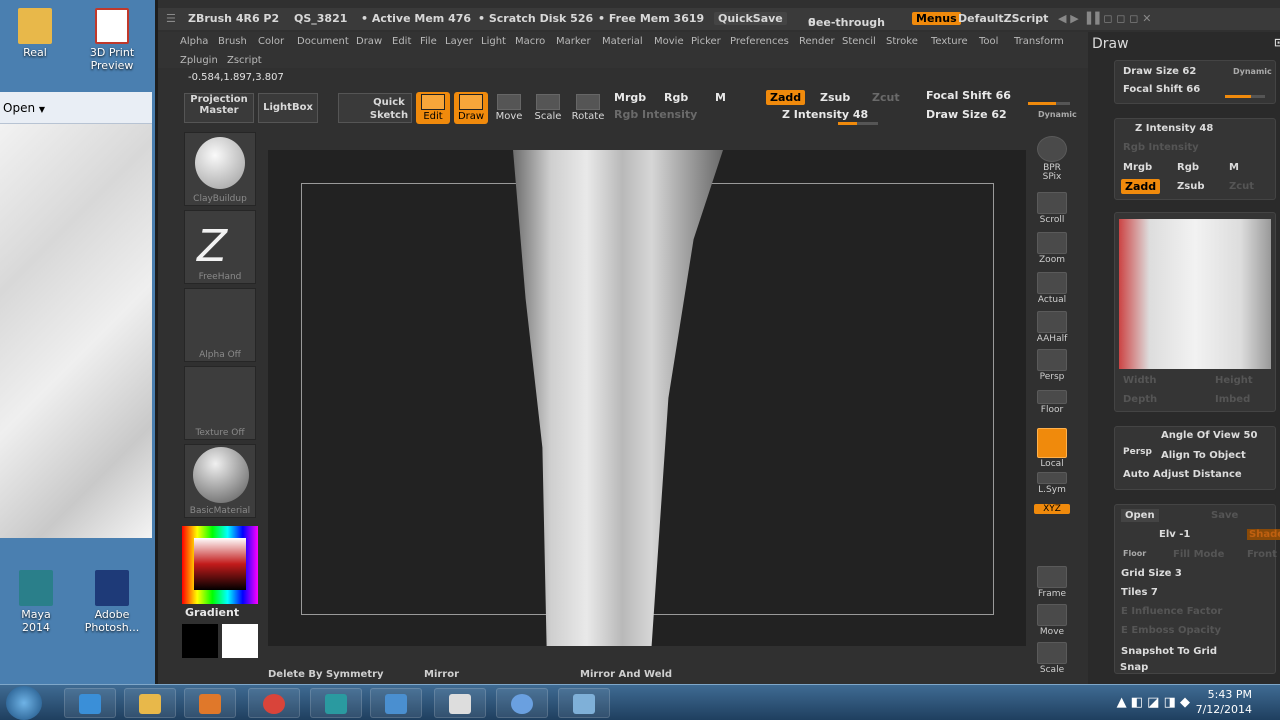 The height and width of the screenshot is (720, 1280). Describe the element at coordinates (1262, 554) in the screenshot. I see `palette-front: Front` at that location.